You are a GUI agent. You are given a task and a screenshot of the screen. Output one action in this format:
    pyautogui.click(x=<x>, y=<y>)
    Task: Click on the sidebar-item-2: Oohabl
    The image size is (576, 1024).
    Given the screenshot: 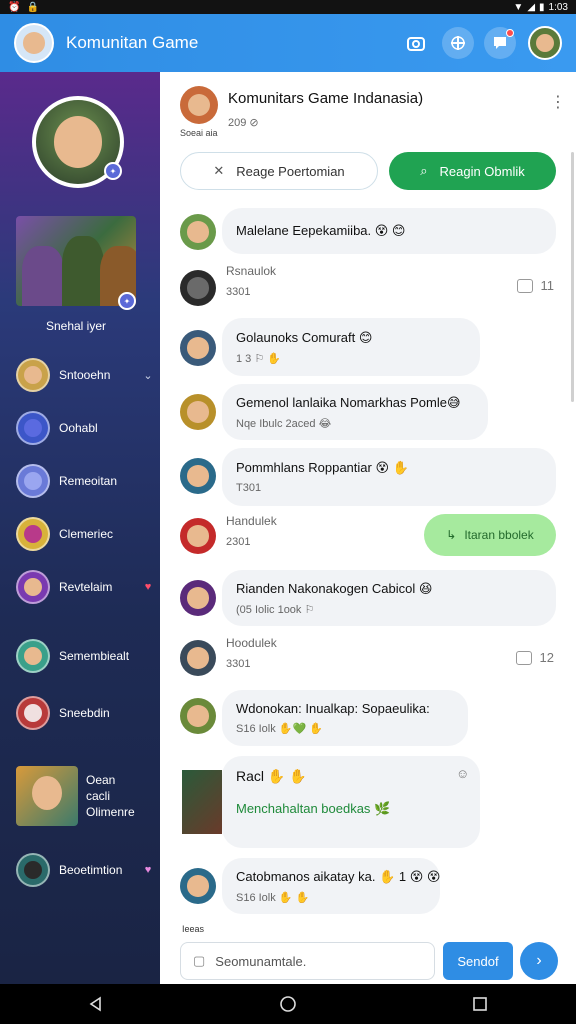 What is the action you would take?
    pyautogui.click(x=86, y=428)
    